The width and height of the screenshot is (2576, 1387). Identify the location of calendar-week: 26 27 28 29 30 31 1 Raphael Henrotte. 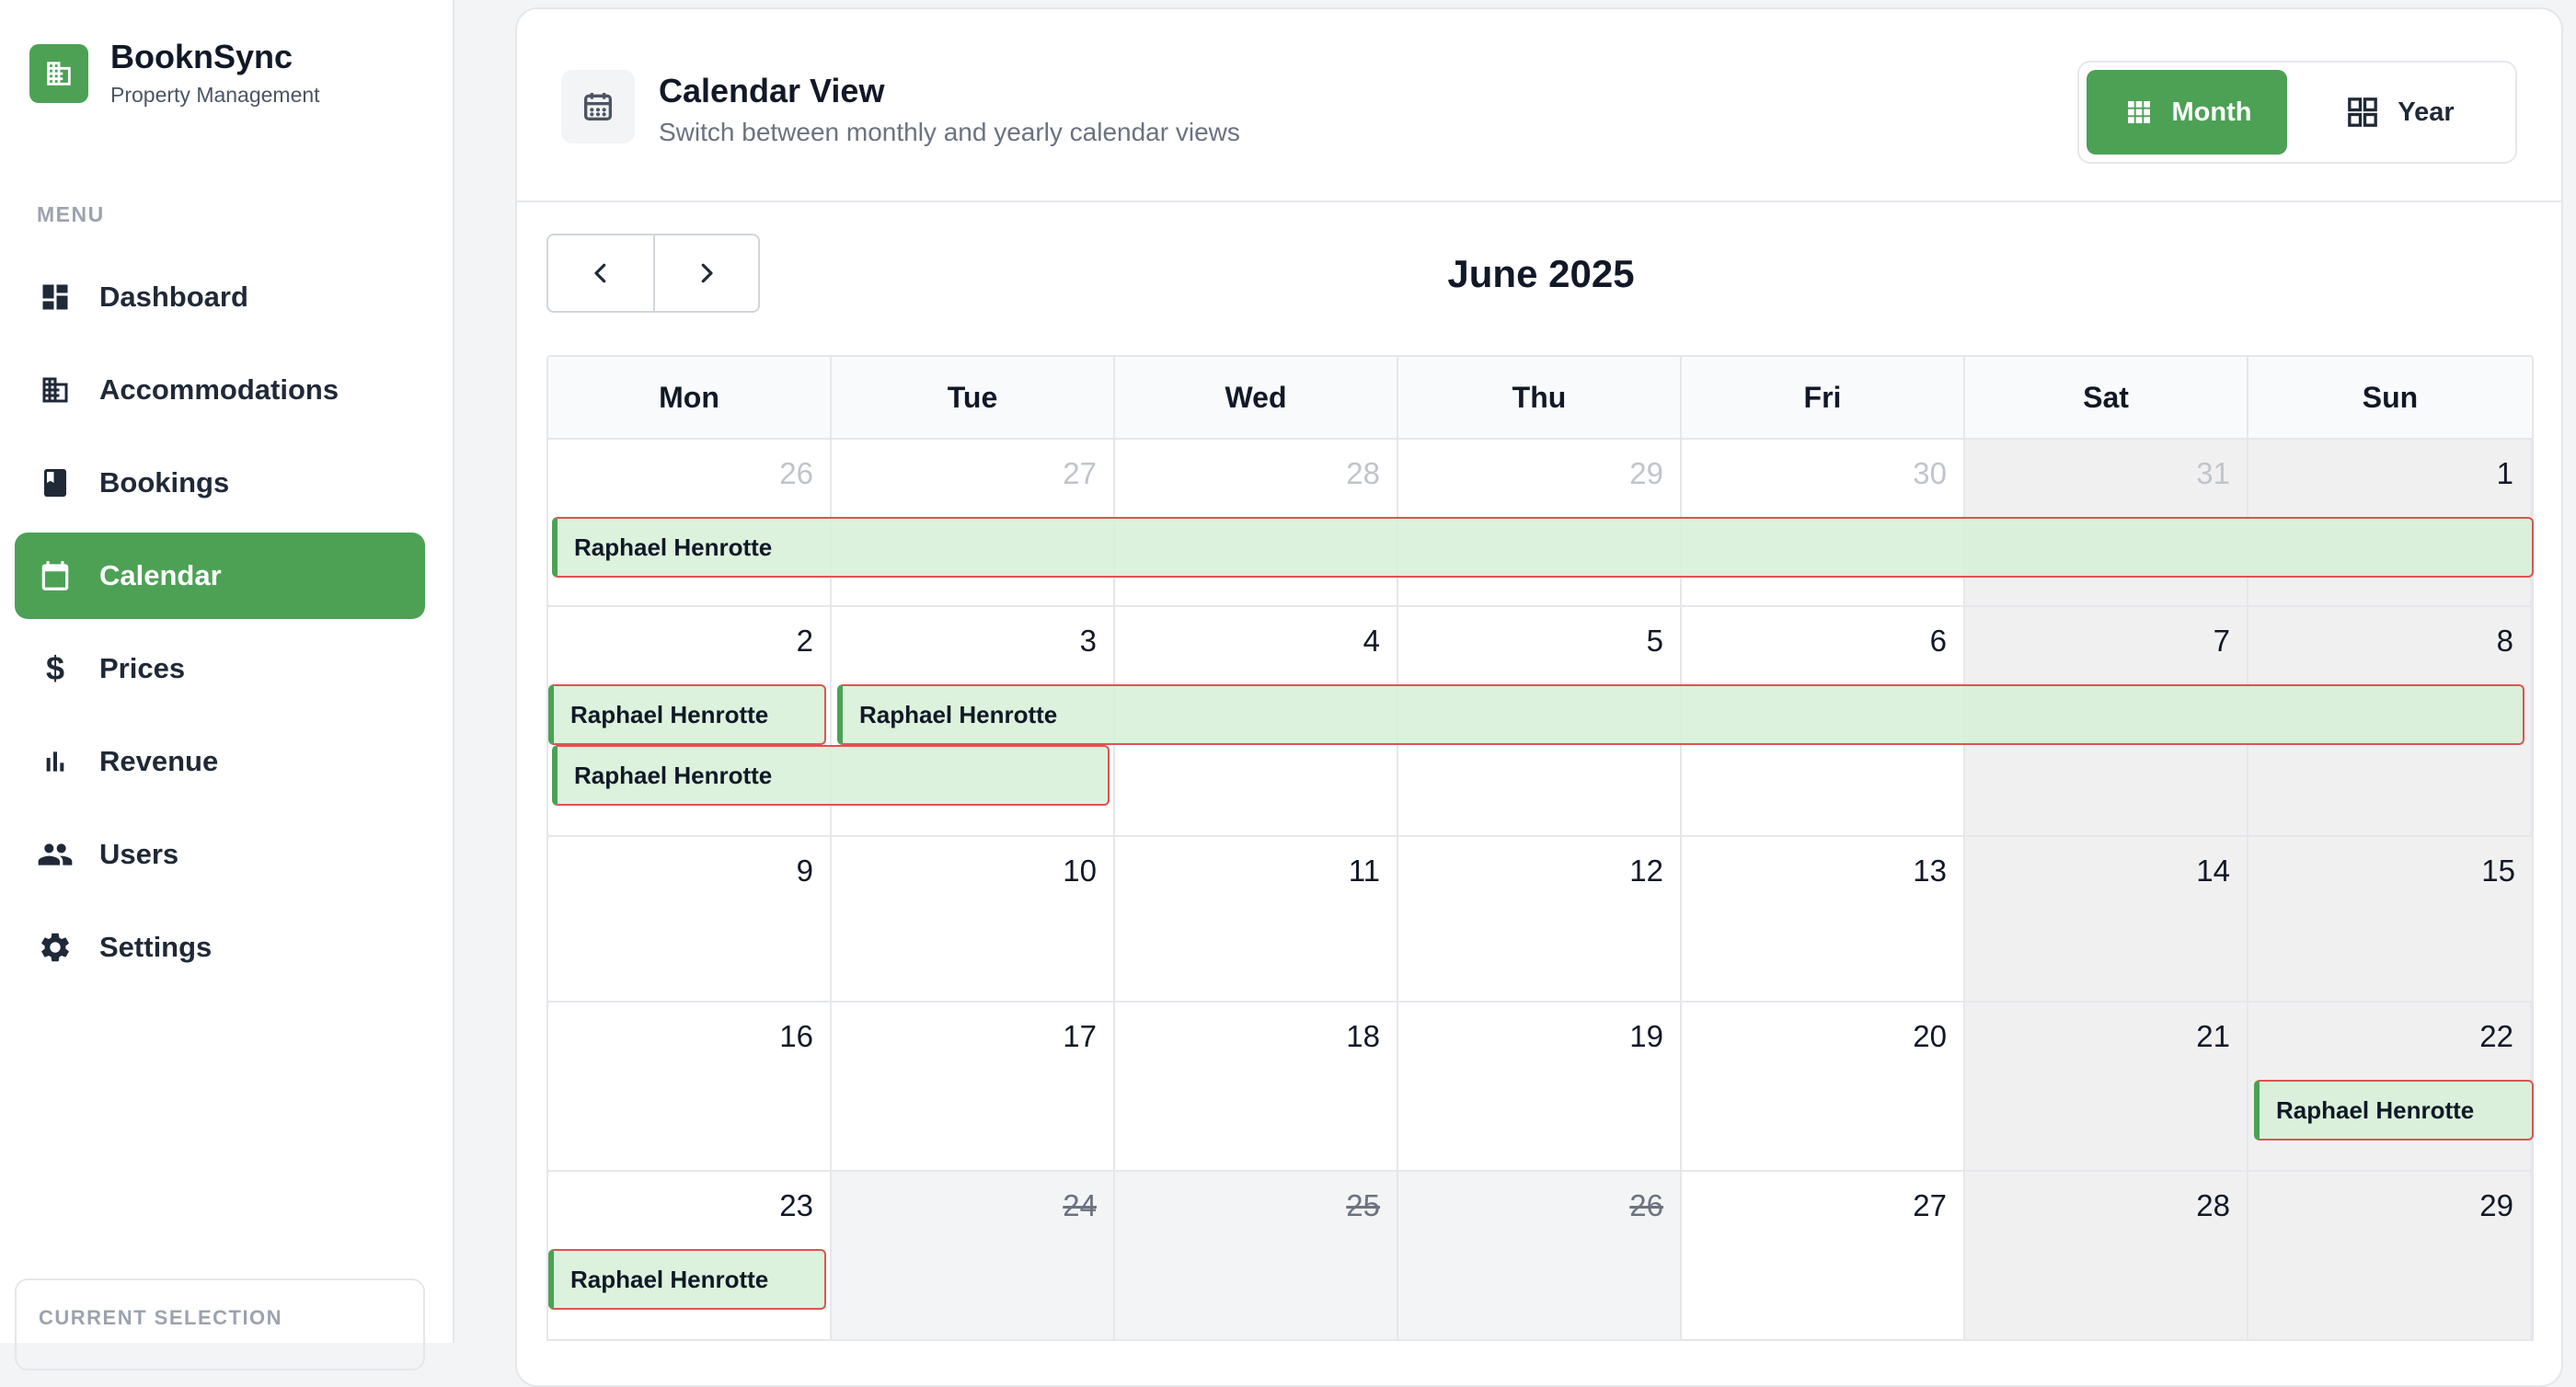
(1540, 523).